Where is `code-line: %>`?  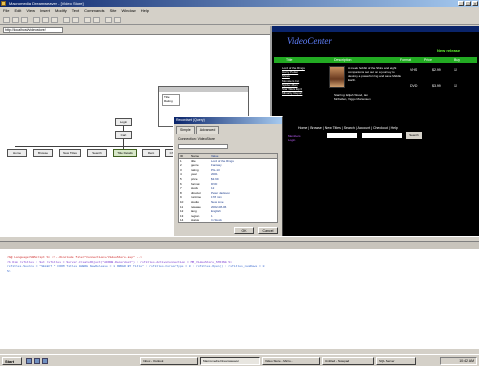
code-line: %> is located at coordinates (9, 271).